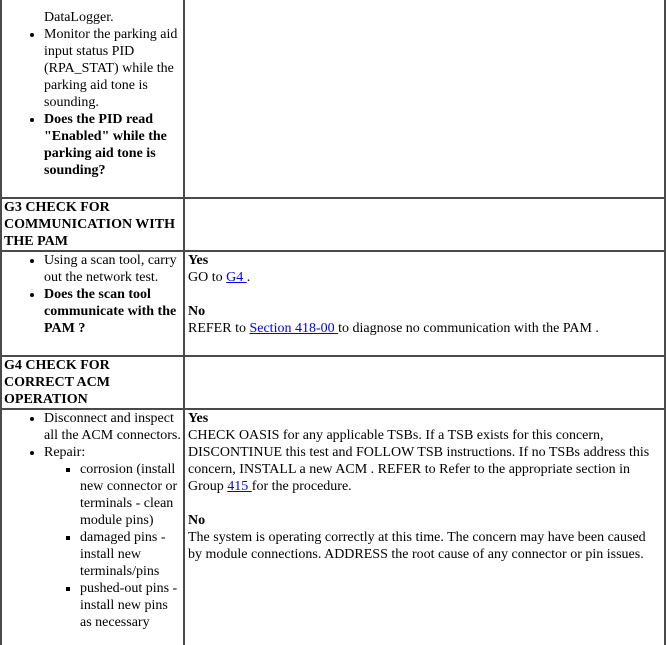 The image size is (666, 645). Describe the element at coordinates (239, 486) in the screenshot. I see `group-415-link: 415` at that location.